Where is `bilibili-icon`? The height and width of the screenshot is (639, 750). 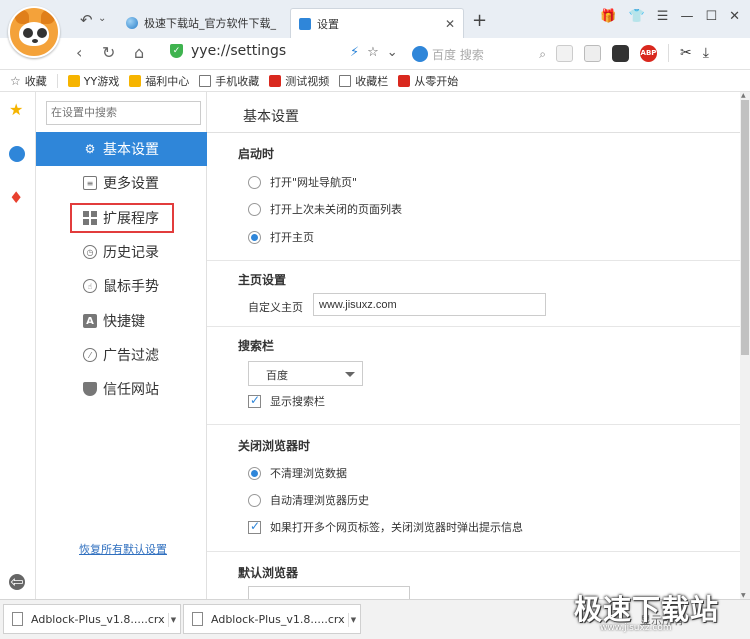 bilibili-icon is located at coordinates (620, 53).